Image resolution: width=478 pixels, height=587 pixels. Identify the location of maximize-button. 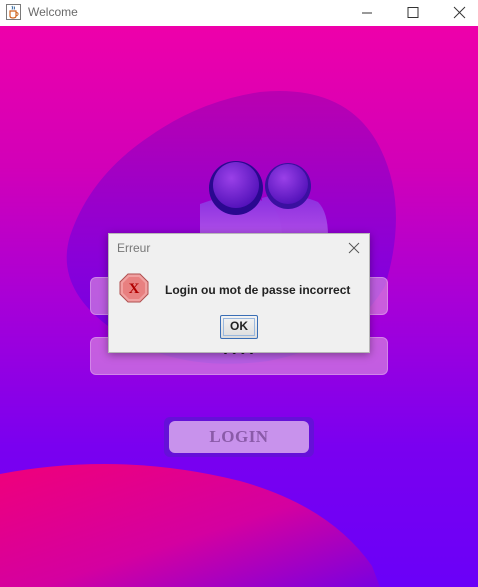
(413, 13).